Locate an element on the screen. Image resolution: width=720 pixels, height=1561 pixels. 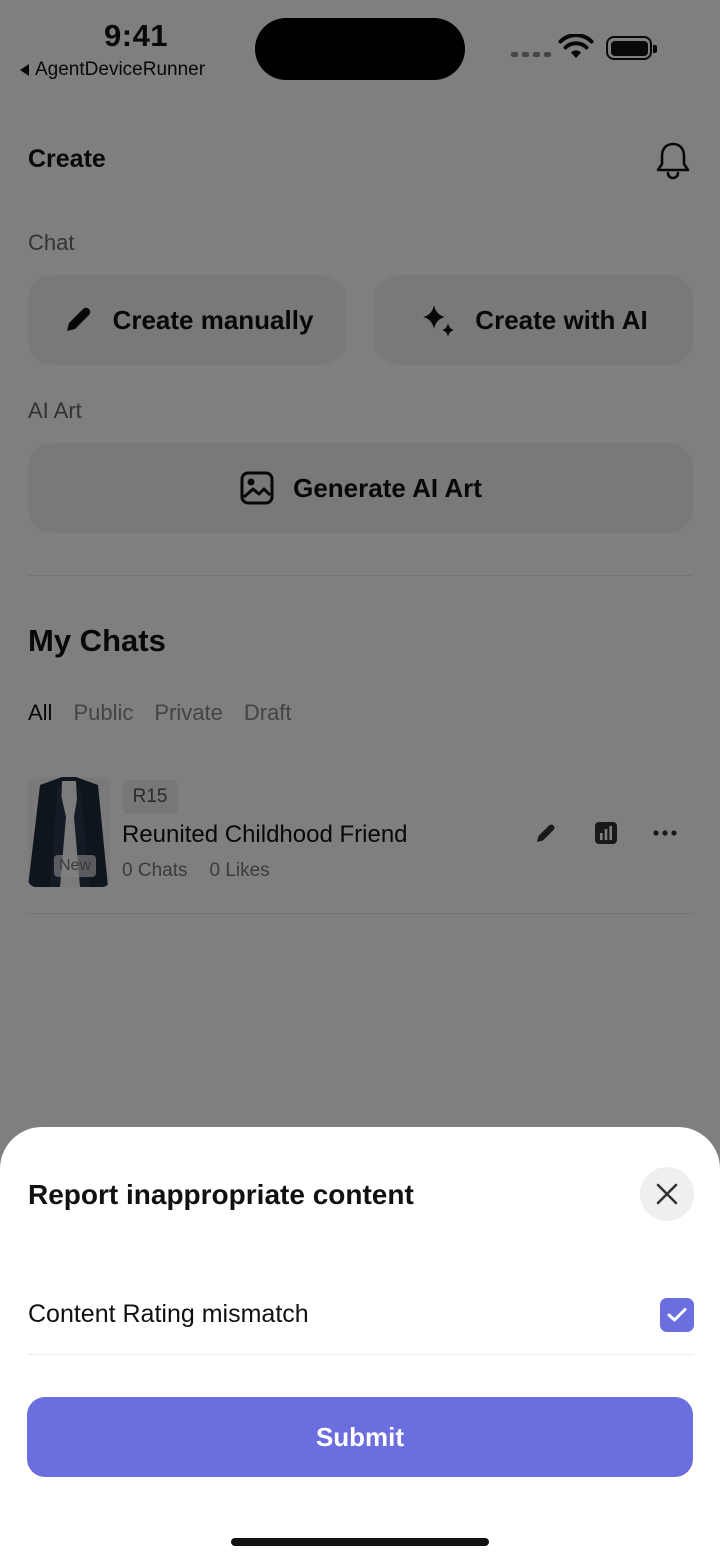
close-icon is located at coordinates (667, 1194).